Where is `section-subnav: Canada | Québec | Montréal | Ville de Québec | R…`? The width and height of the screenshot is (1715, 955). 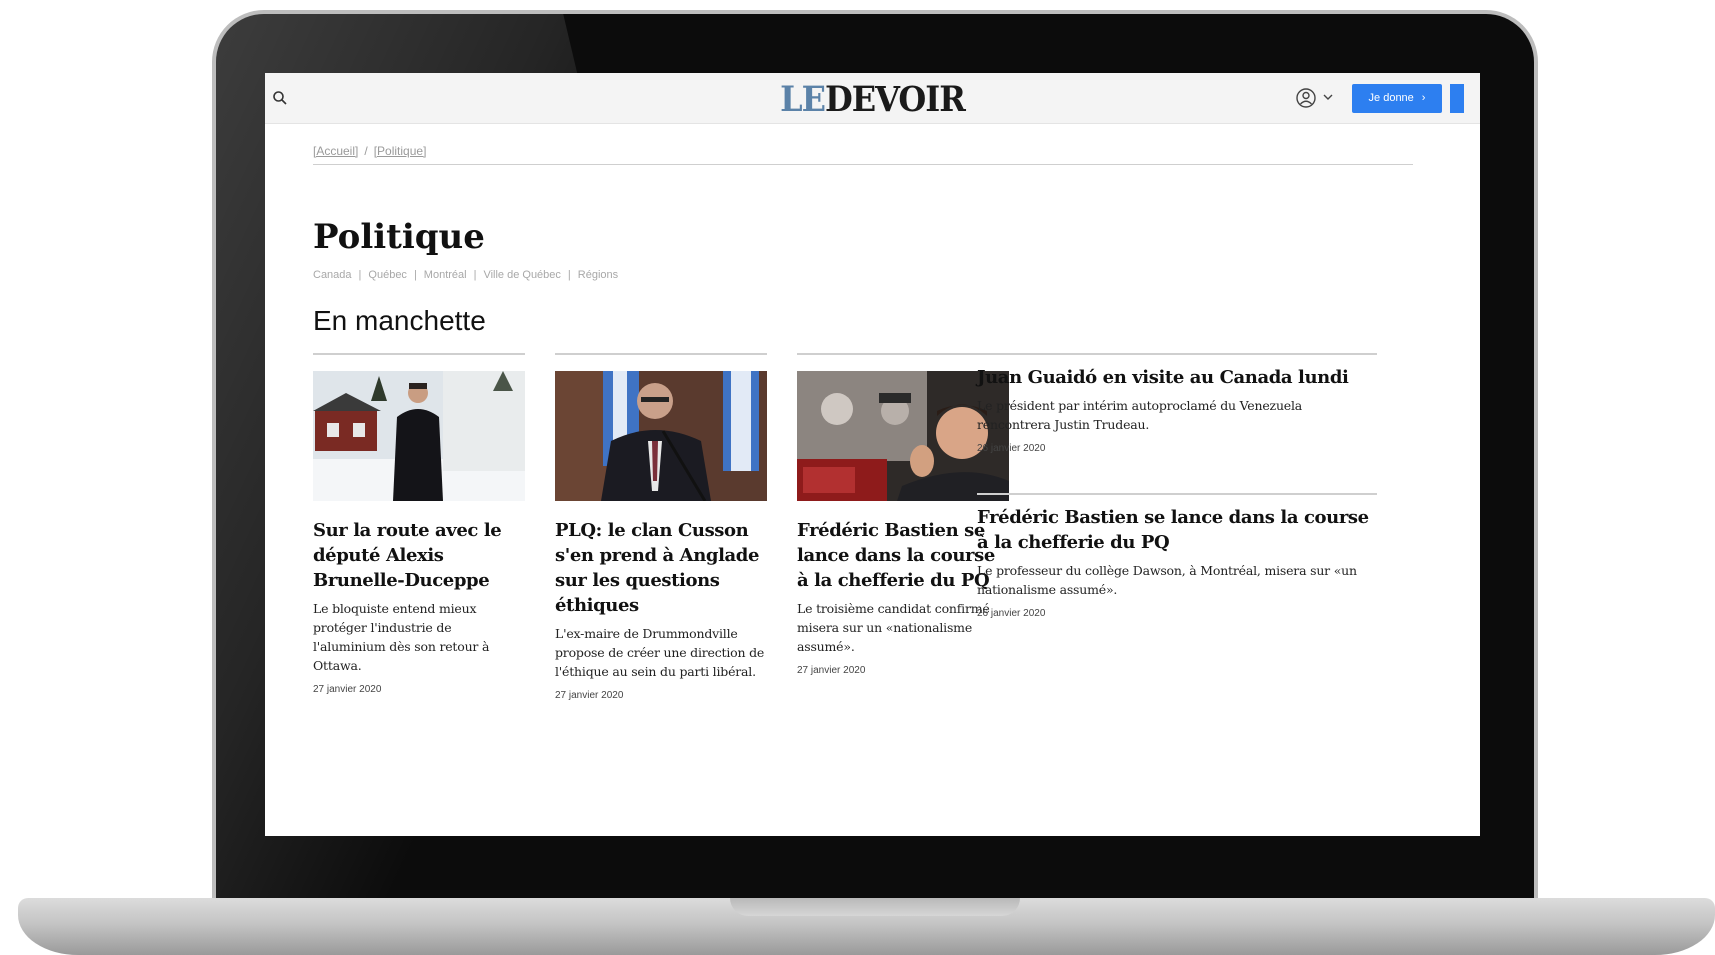 section-subnav: Canada | Québec | Montréal | Ville de Québec | R… is located at coordinates (465, 275).